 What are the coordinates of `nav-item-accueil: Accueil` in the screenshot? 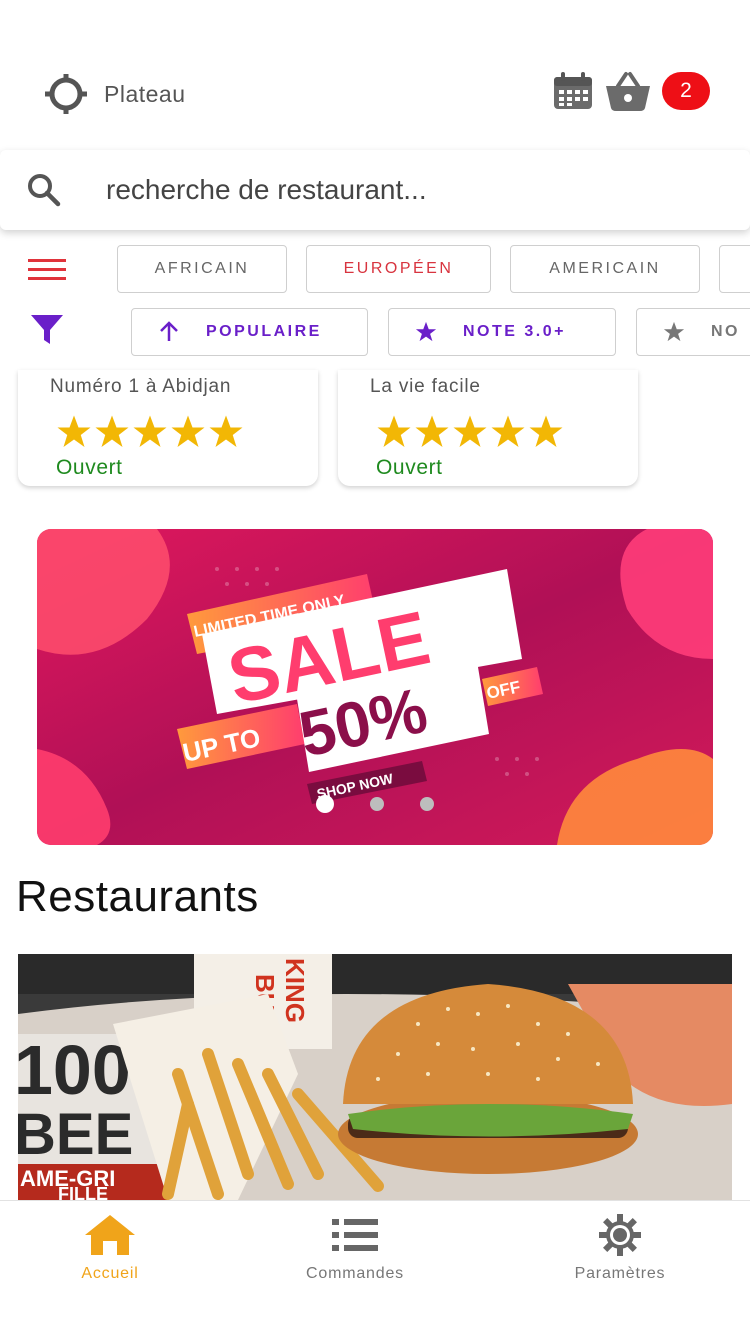 It's located at (110, 1248).